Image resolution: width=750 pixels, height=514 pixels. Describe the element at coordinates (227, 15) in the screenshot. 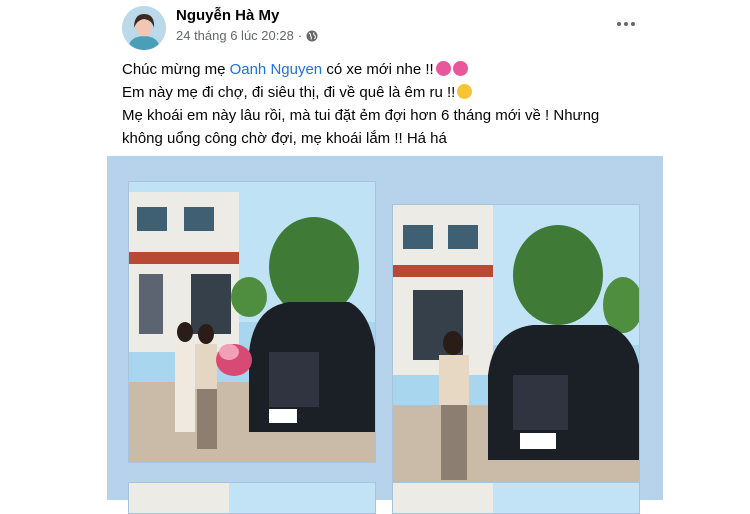

I see `author-name: Nguyễn Hà My` at that location.